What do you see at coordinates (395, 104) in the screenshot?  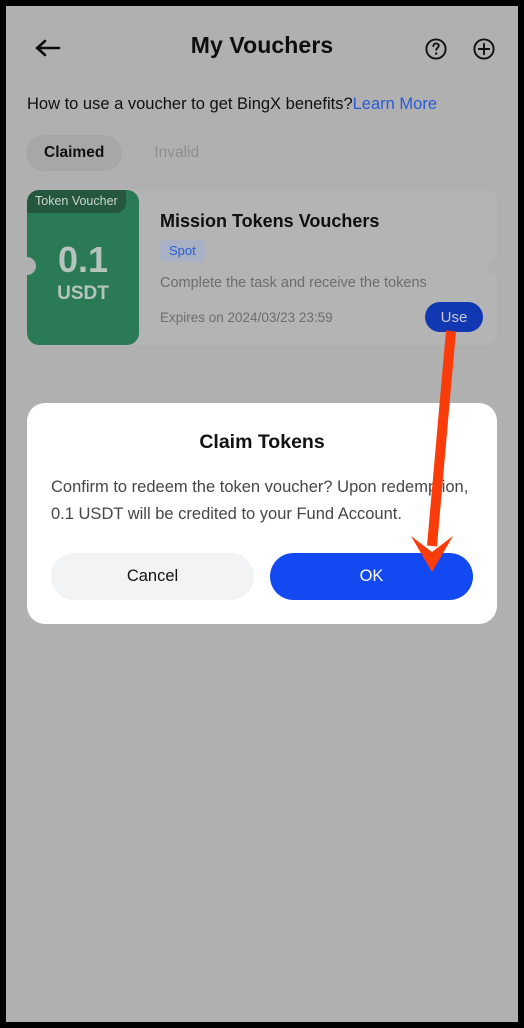 I see `learn-more-link: Learn More` at bounding box center [395, 104].